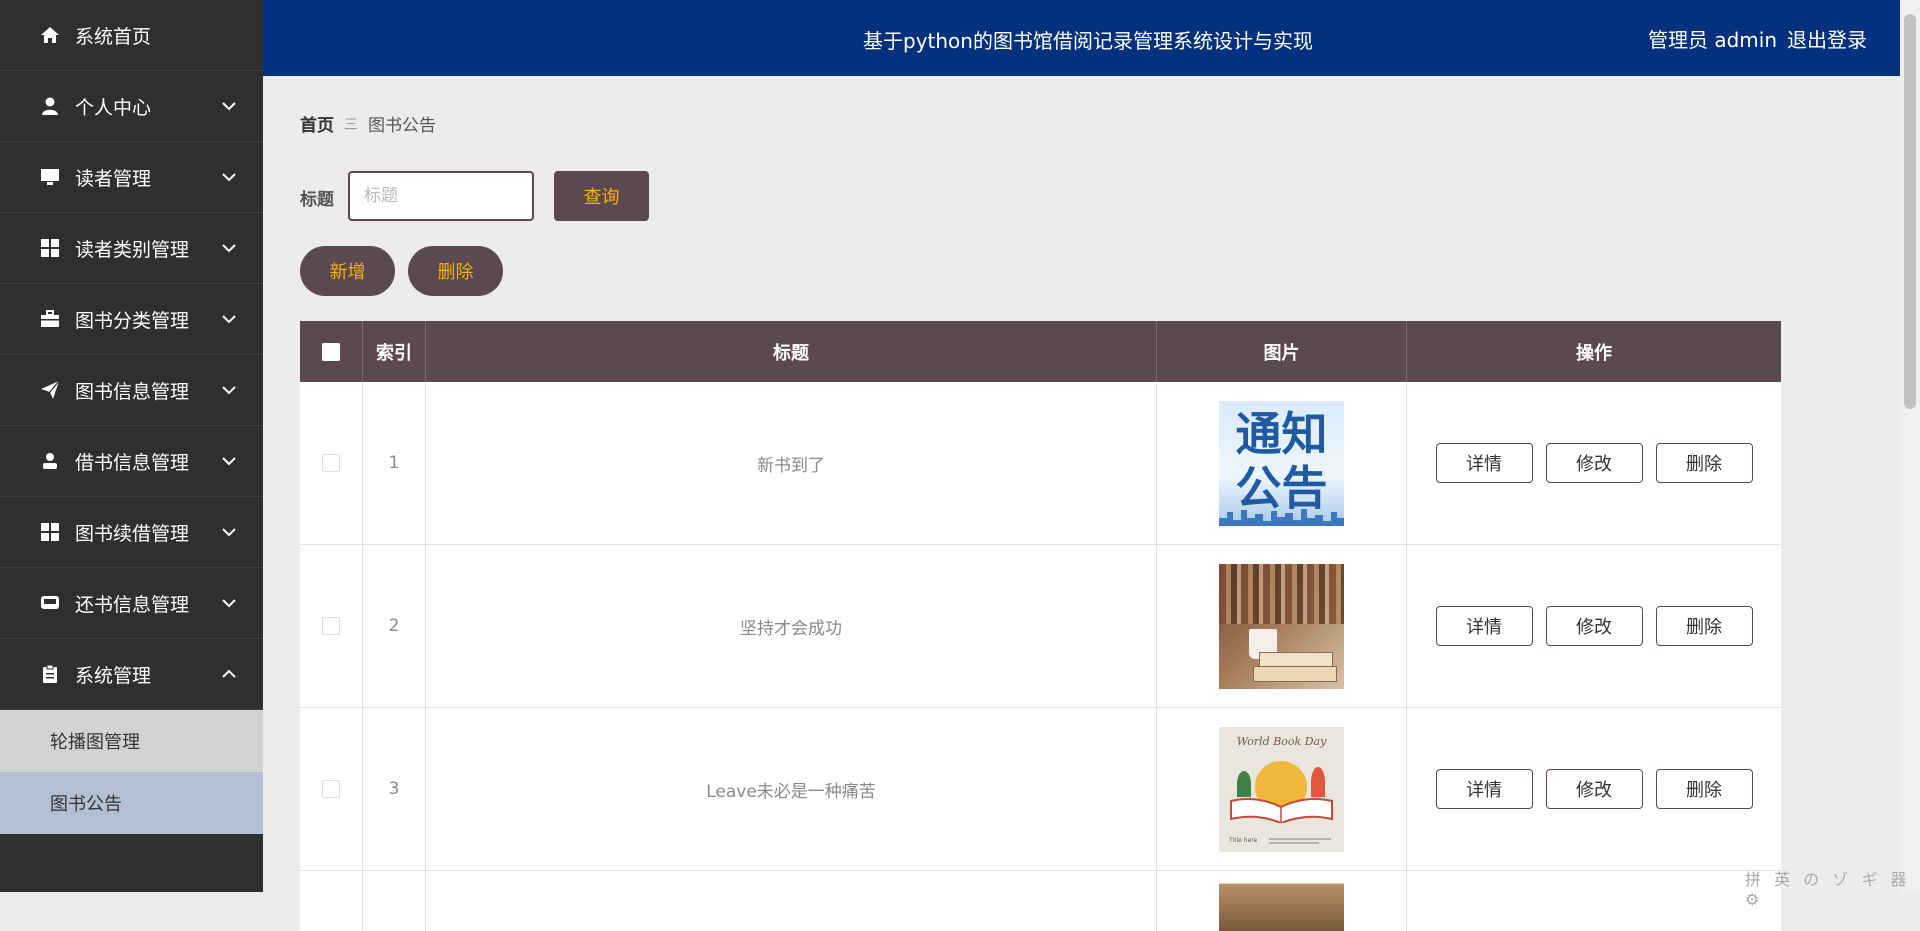 The image size is (1920, 931). Describe the element at coordinates (394, 626) in the screenshot. I see `row-index: 2` at that location.